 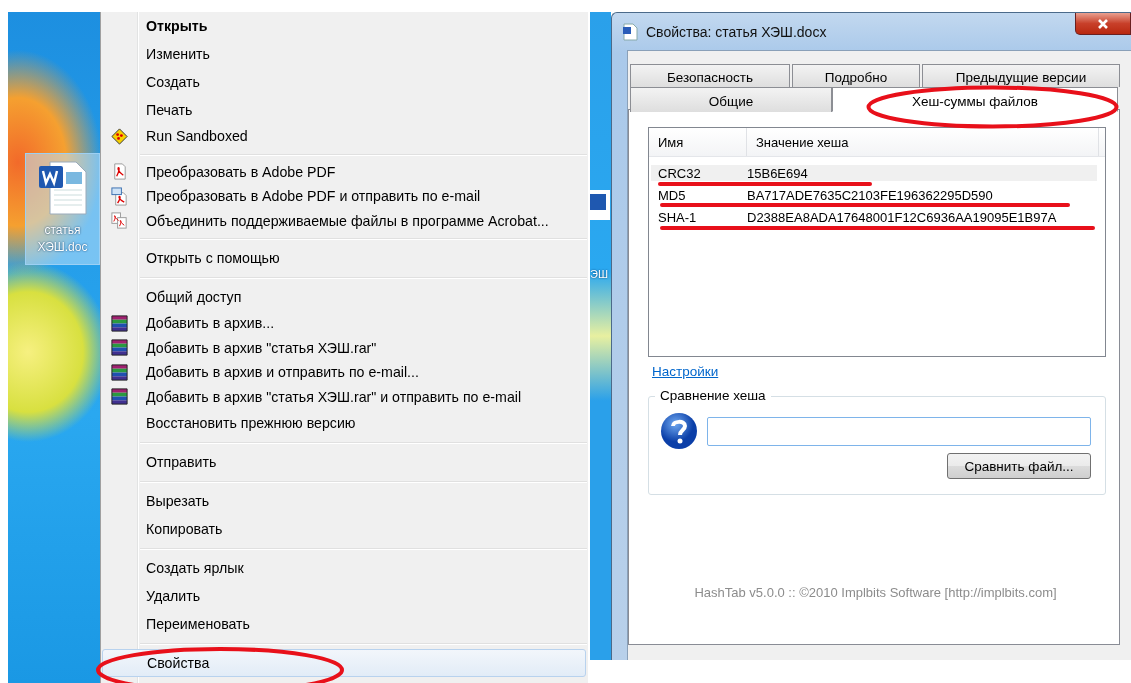 What do you see at coordinates (362, 423) in the screenshot?
I see `menu-item: Восстановить прежнюю версию` at bounding box center [362, 423].